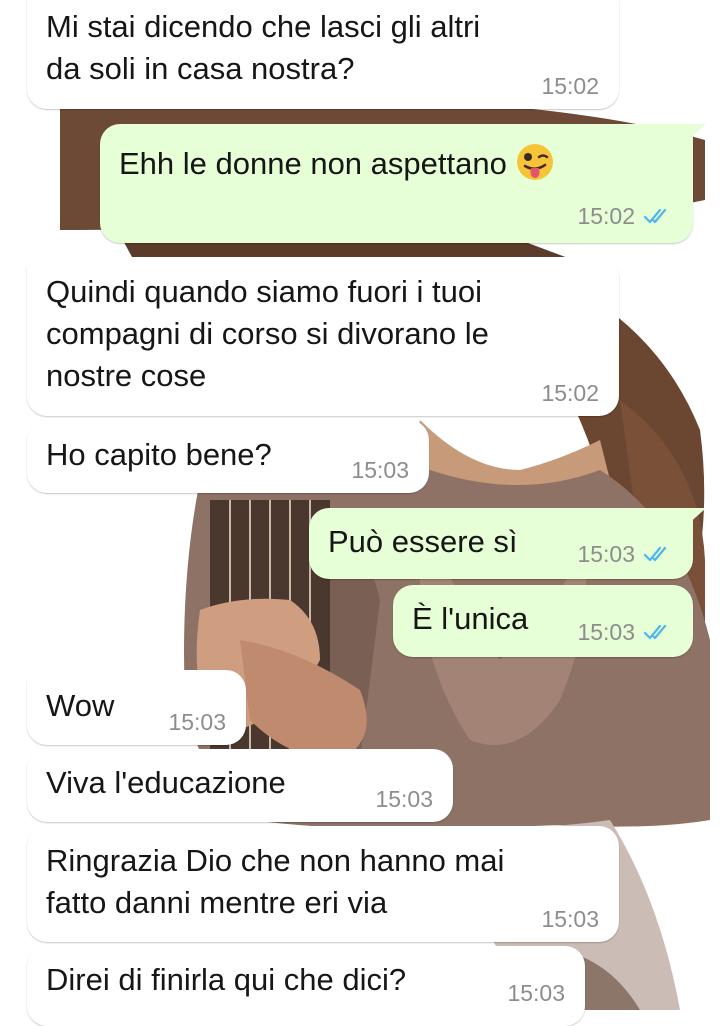 This screenshot has height=1026, width=720. What do you see at coordinates (313, 163) in the screenshot?
I see `message-text-content: Ehh le donne non aspettano` at bounding box center [313, 163].